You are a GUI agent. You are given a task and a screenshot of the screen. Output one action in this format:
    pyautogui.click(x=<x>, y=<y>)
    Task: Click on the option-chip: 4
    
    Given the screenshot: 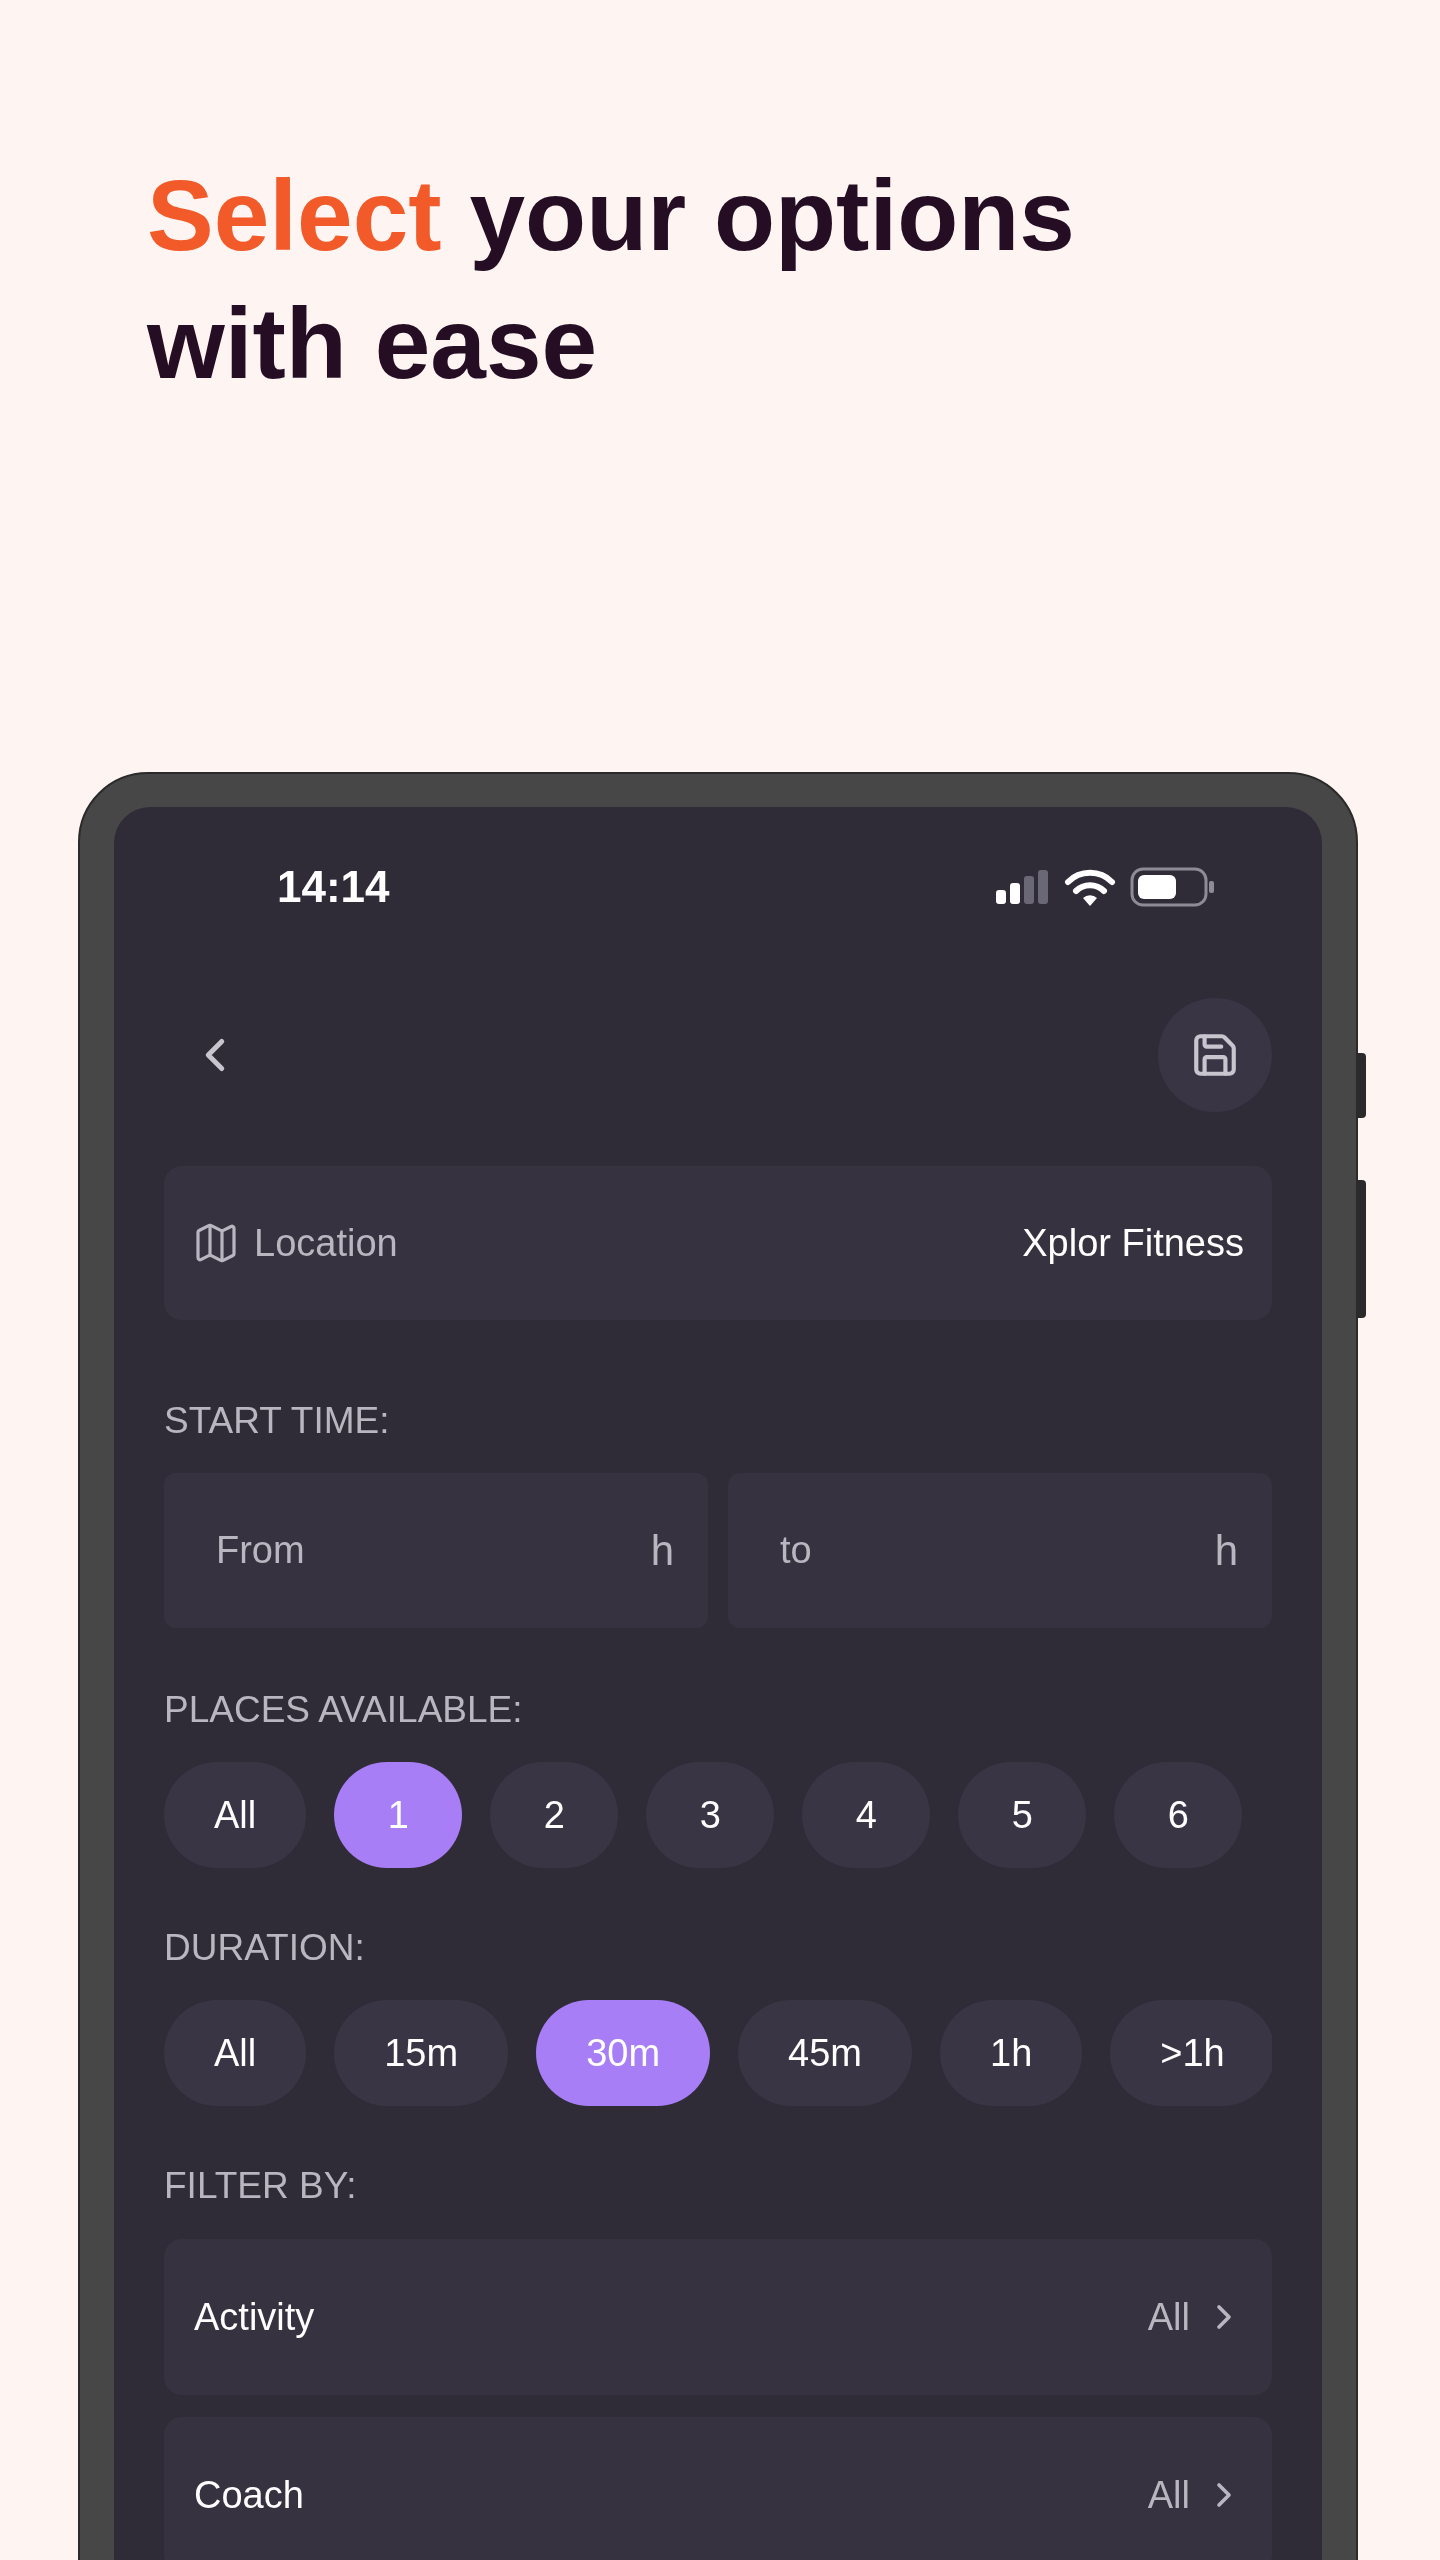 What is the action you would take?
    pyautogui.click(x=866, y=1815)
    